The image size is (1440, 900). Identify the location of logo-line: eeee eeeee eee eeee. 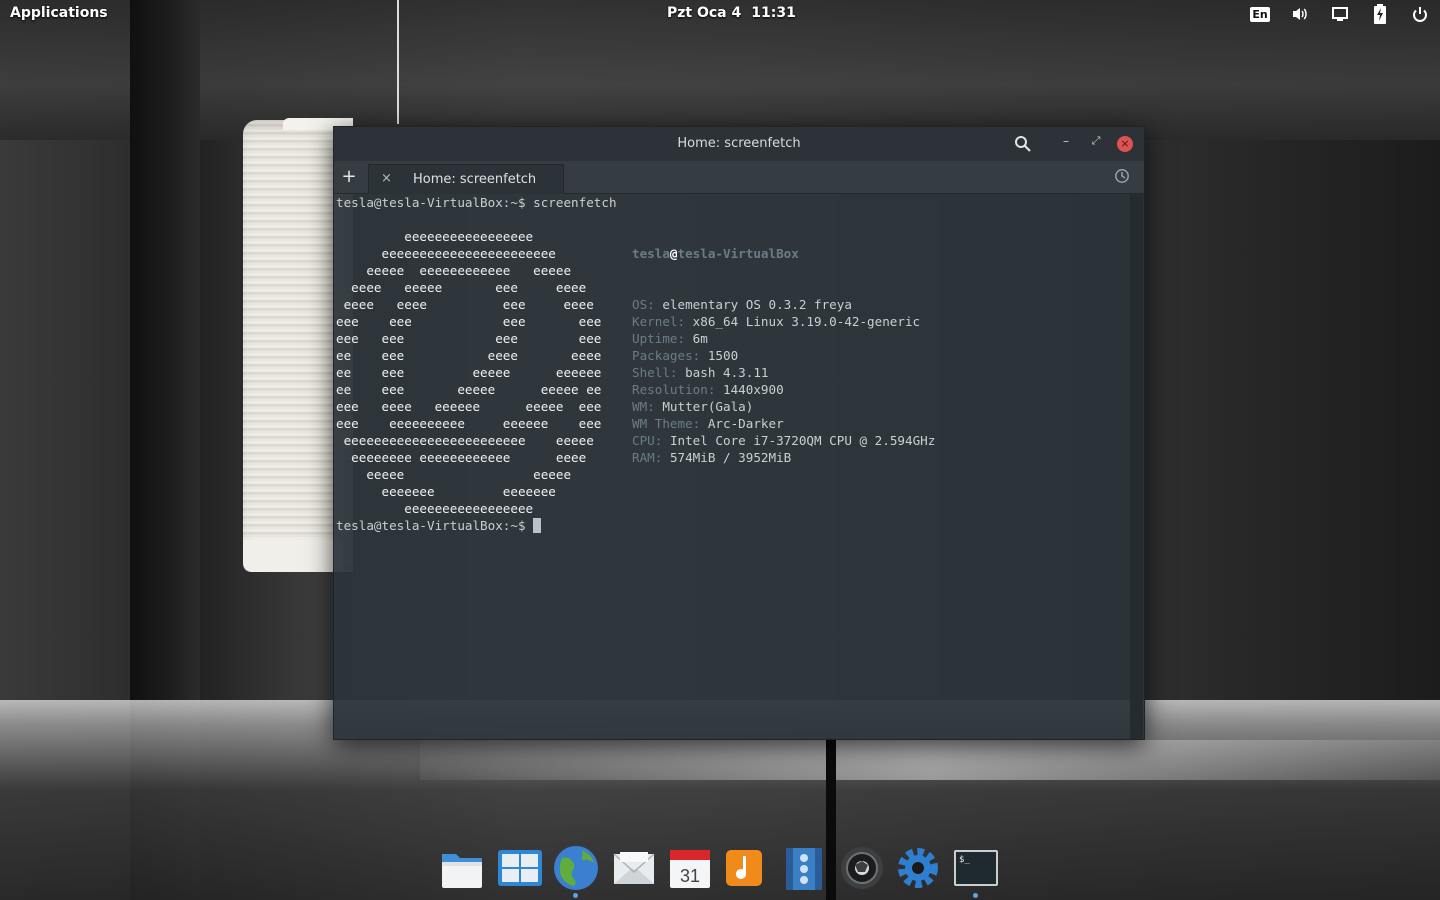
(461, 287).